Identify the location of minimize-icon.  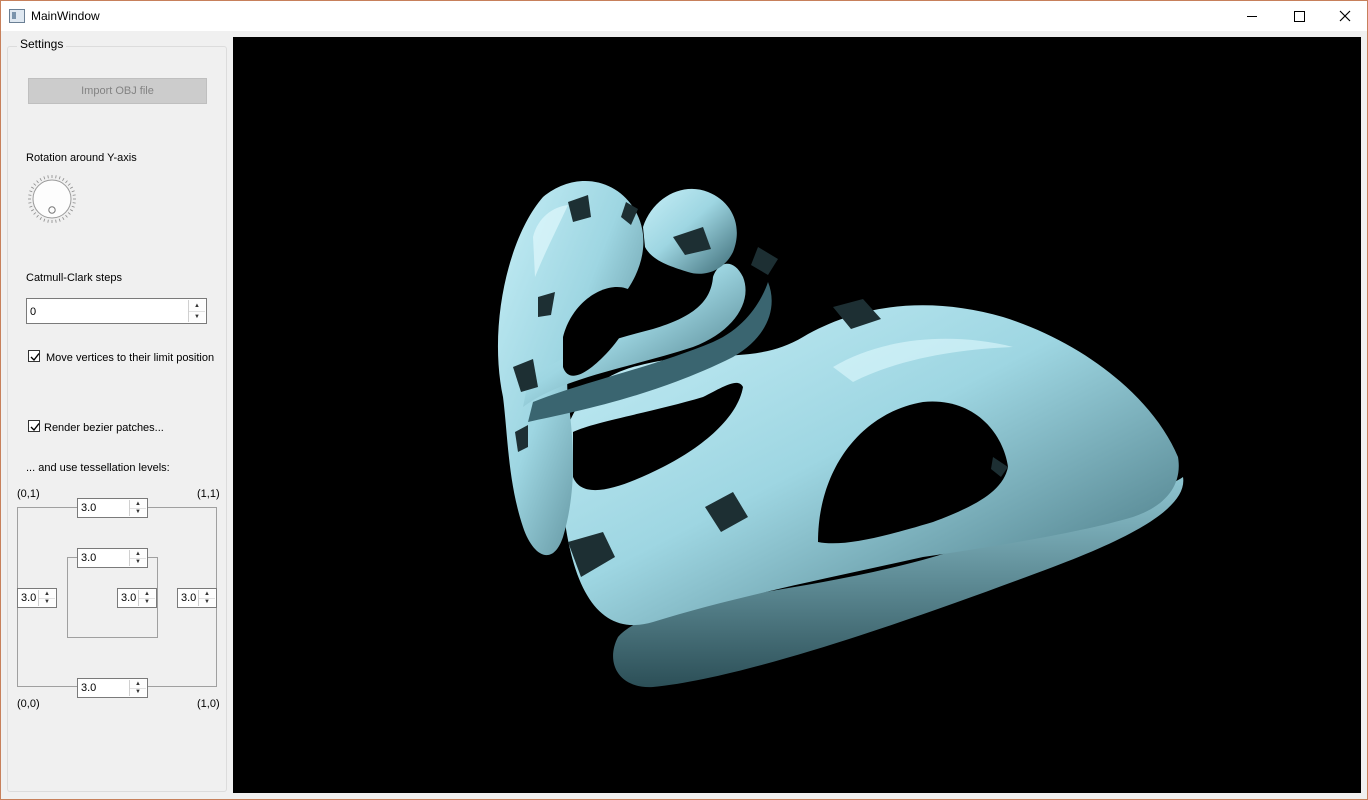
(1252, 16).